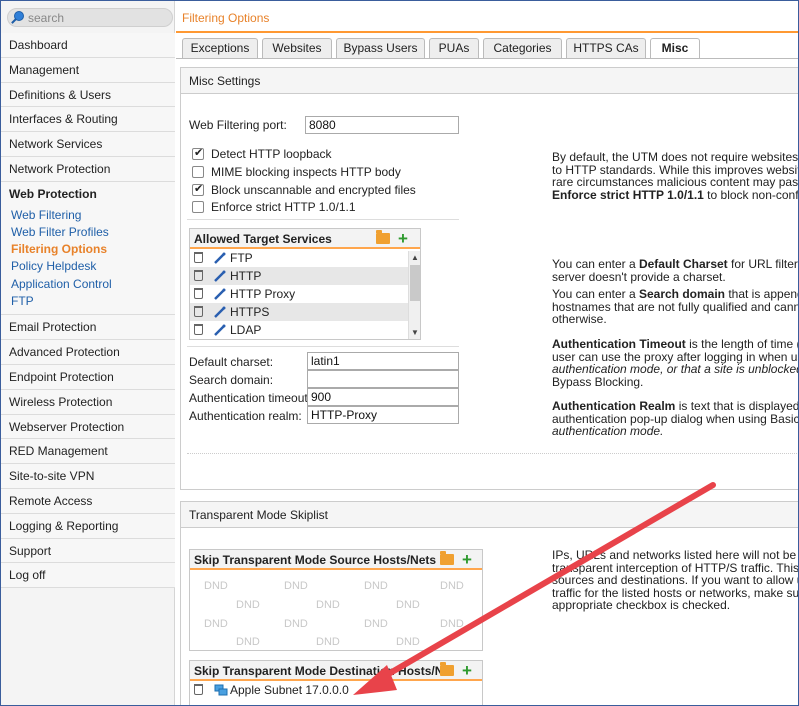 Image resolution: width=799 pixels, height=706 pixels. Describe the element at coordinates (88, 377) in the screenshot. I see `sidebar-item-endpoint-protection: Endpoint Protection` at that location.